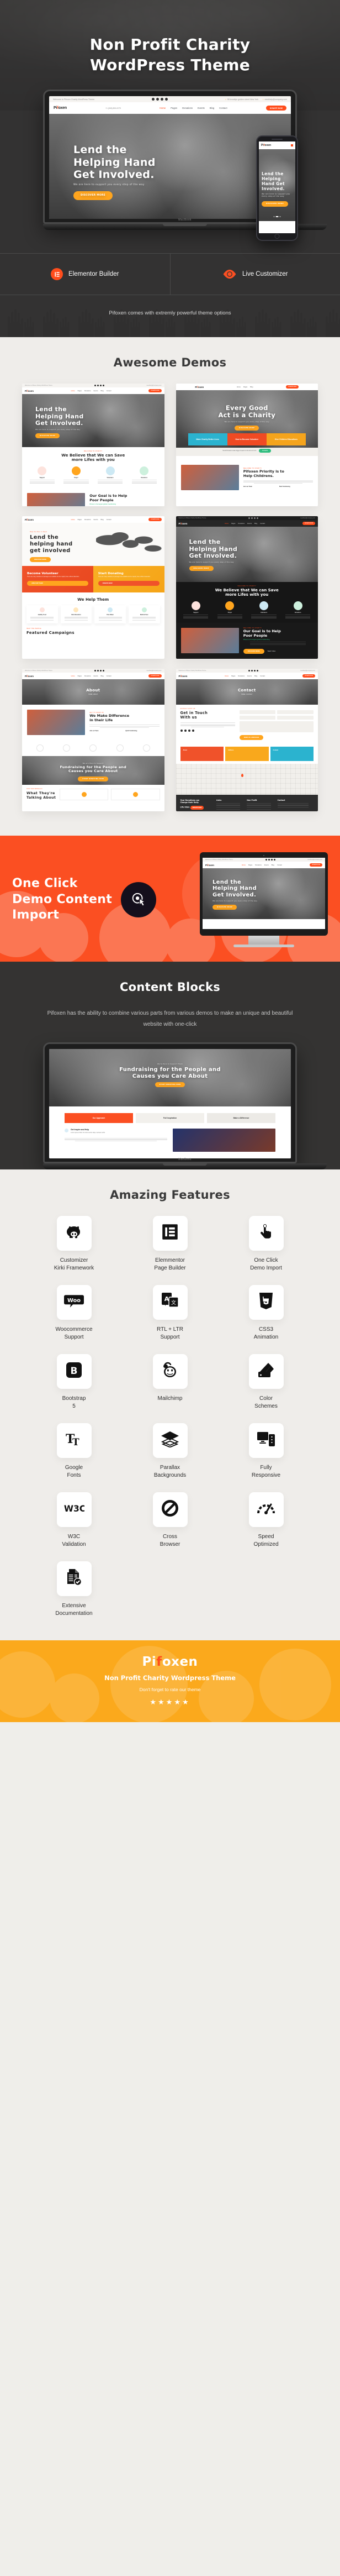 The image size is (340, 2576). Describe the element at coordinates (235, 895) in the screenshot. I see `imac-hero-l3: Get Involved.` at that location.